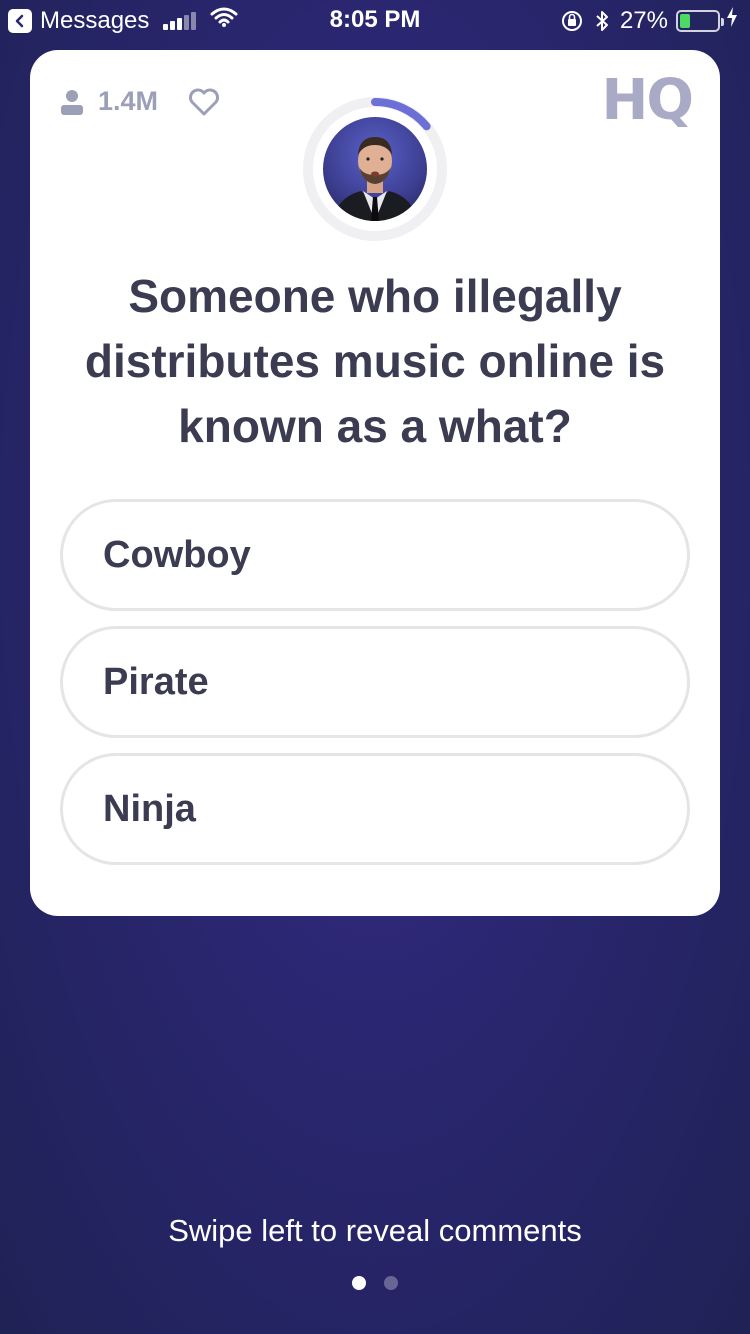 Image resolution: width=750 pixels, height=1334 pixels. I want to click on orientation-lock-icon, so click(572, 21).